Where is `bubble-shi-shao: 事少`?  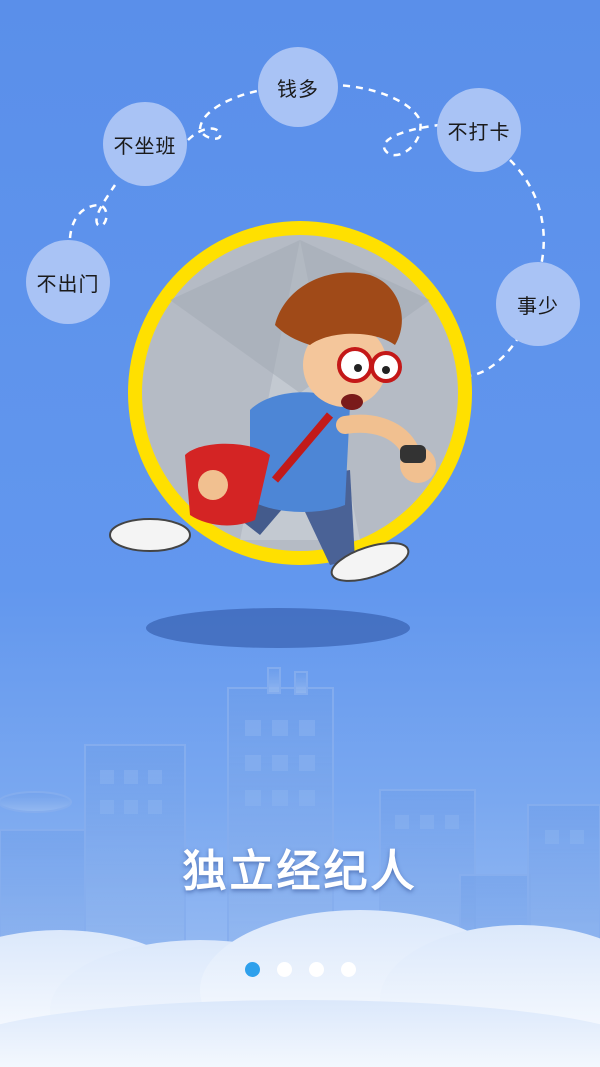 bubble-shi-shao: 事少 is located at coordinates (538, 304).